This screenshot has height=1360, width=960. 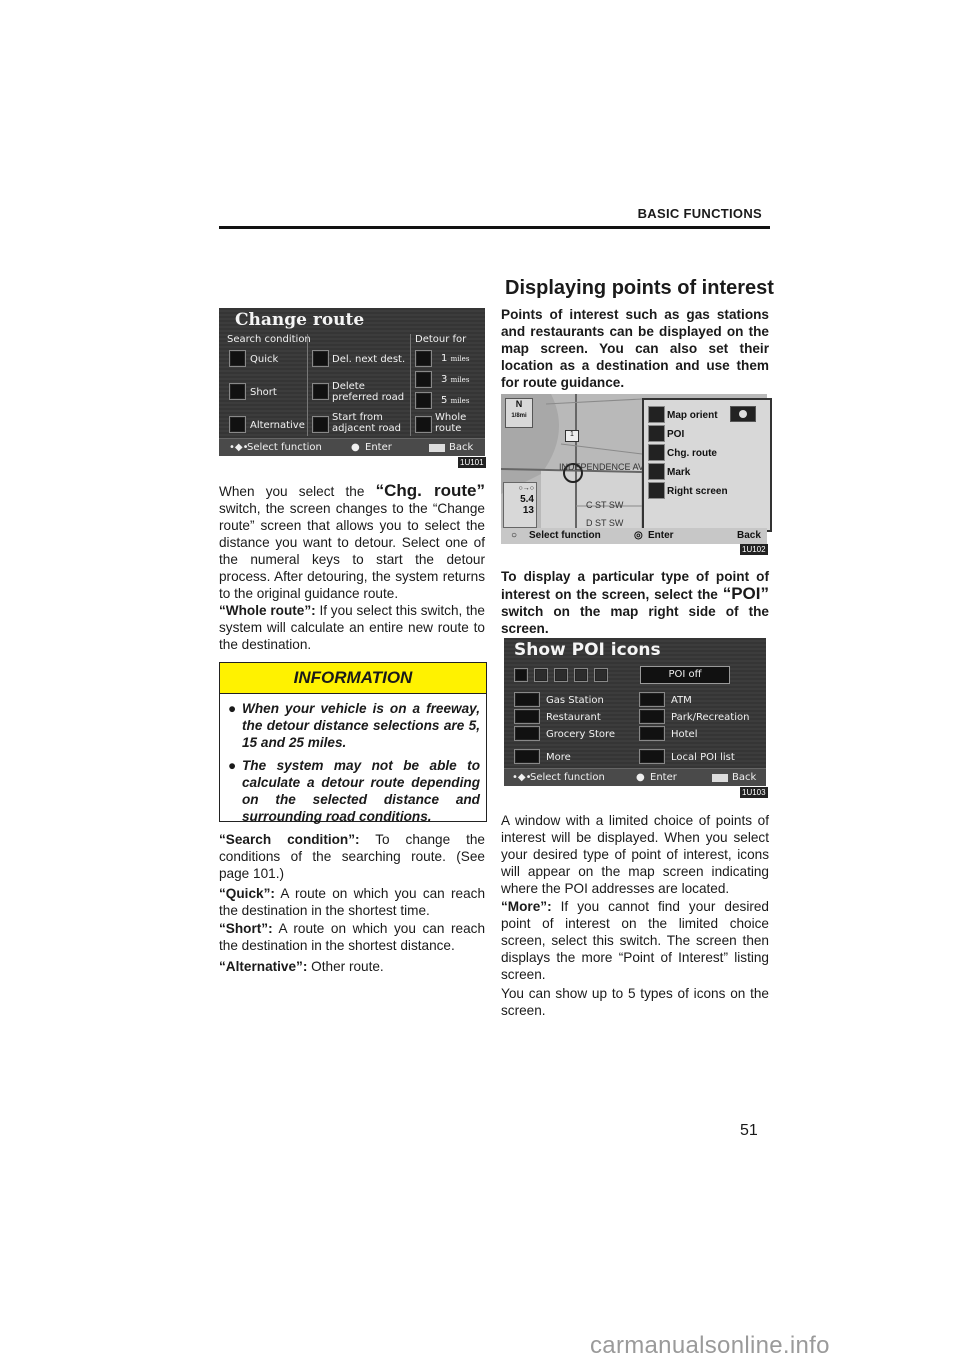 What do you see at coordinates (528, 510) in the screenshot?
I see `time-value: 13` at bounding box center [528, 510].